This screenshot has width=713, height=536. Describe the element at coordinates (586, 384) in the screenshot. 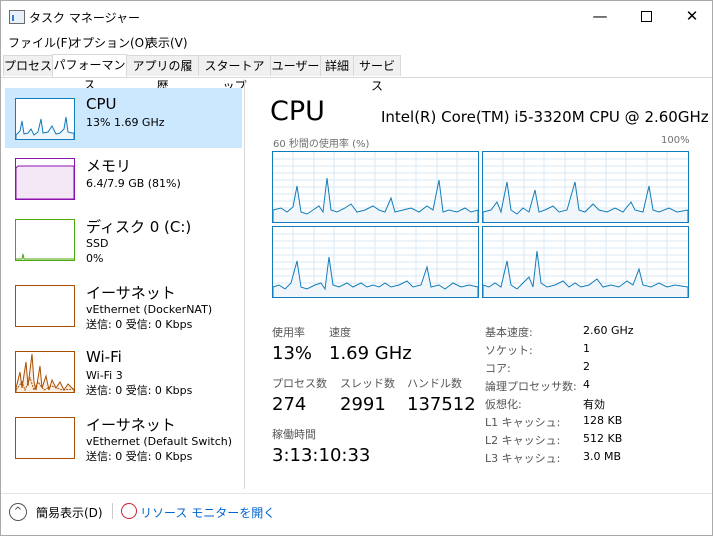

I see `info-value-logical-processors: 4` at that location.